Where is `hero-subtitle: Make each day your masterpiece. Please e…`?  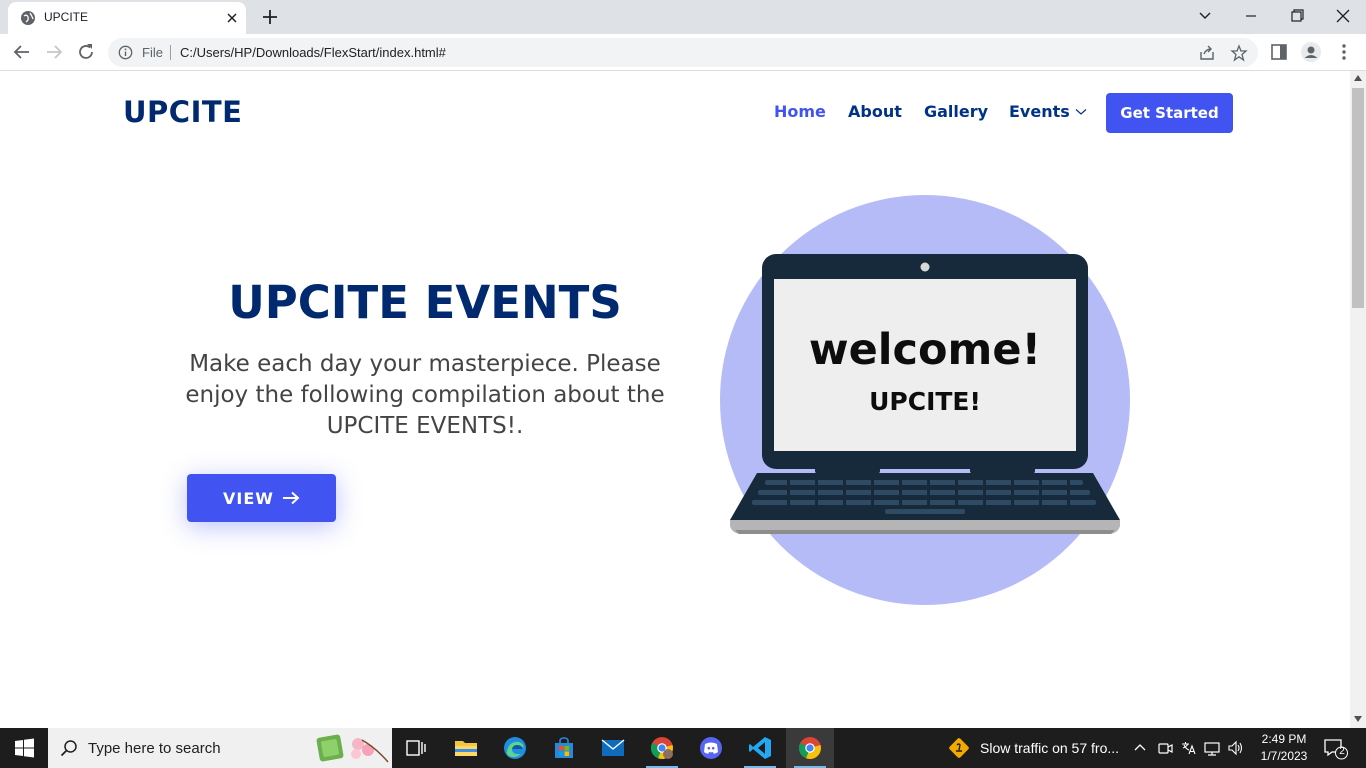
hero-subtitle: Make each day your masterpiece. Please e… is located at coordinates (425, 395).